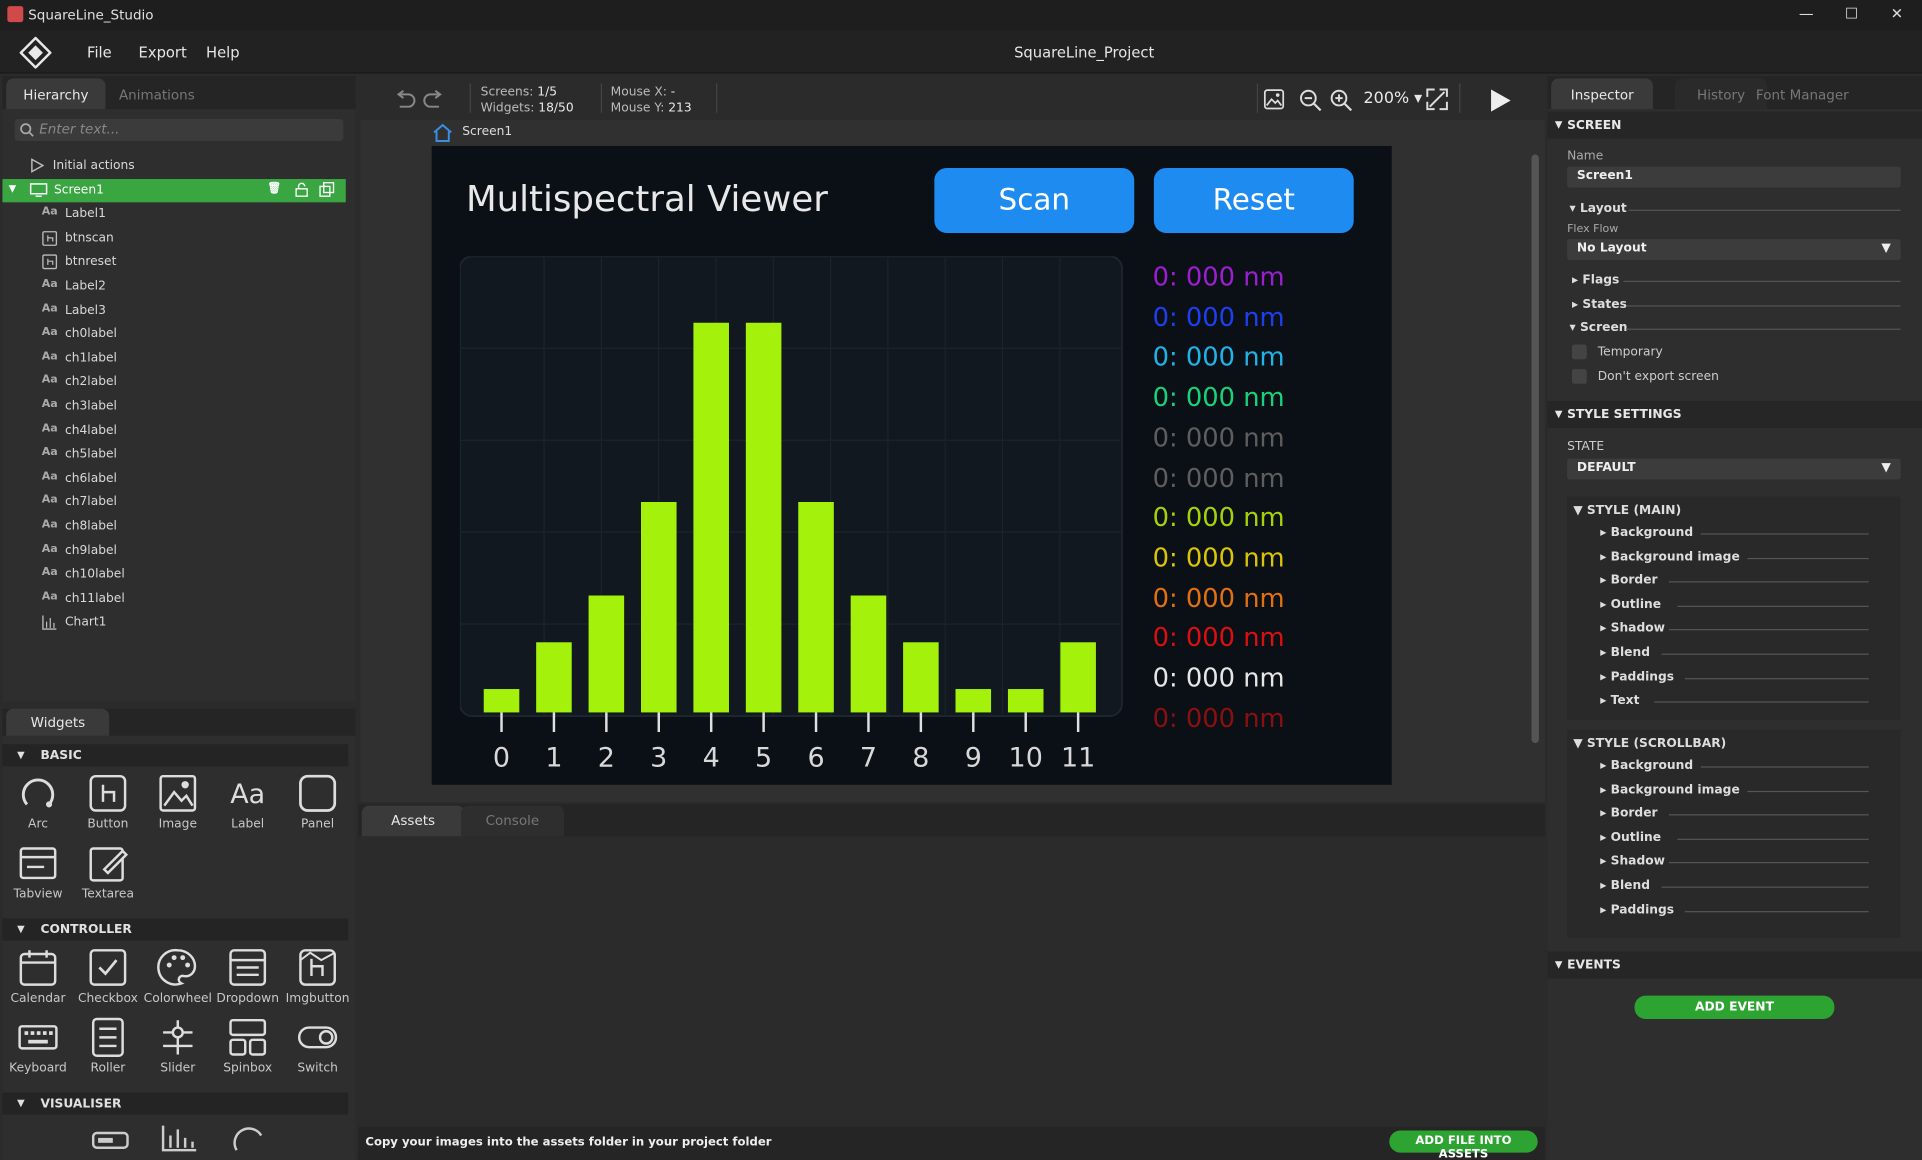  I want to click on imgbutton-widget: Imgbutton, so click(317, 978).